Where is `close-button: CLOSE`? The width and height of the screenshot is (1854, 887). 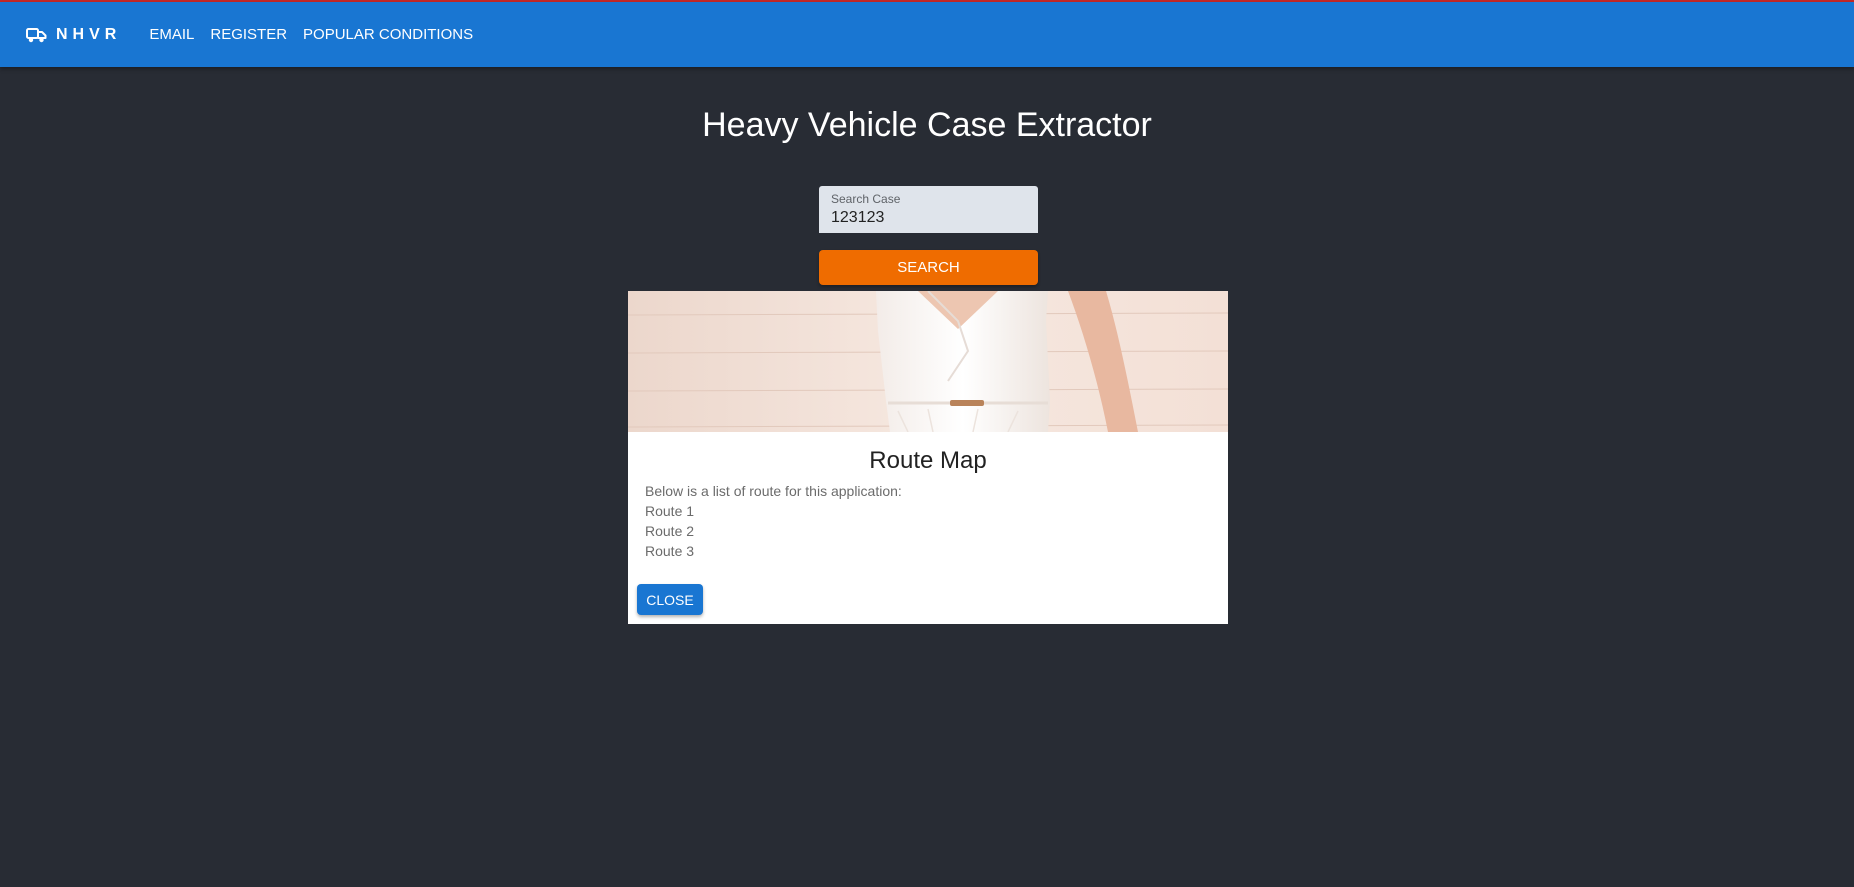
close-button: CLOSE is located at coordinates (670, 599).